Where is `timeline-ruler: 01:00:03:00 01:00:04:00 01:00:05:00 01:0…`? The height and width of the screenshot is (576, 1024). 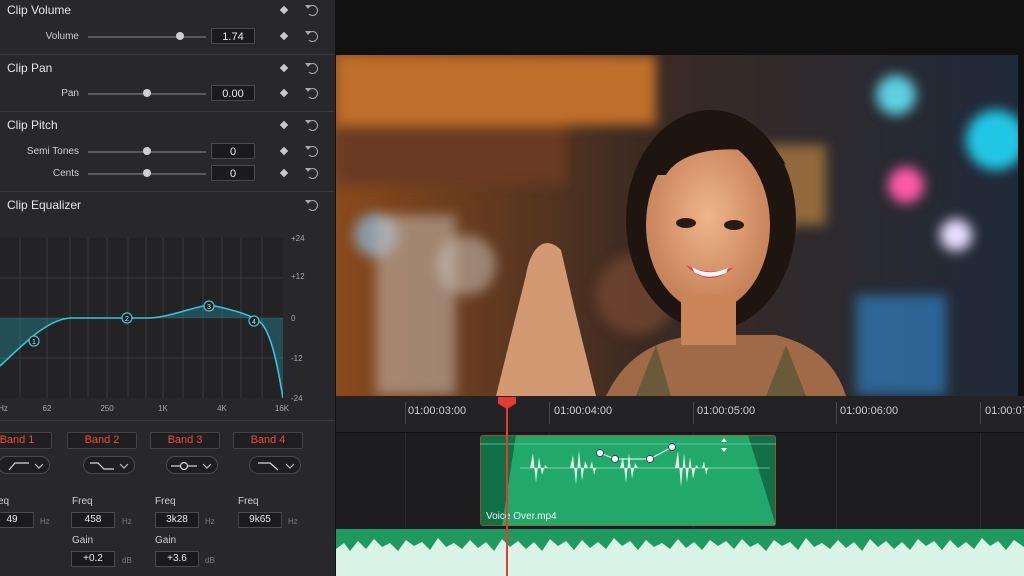 timeline-ruler: 01:00:03:00 01:00:04:00 01:00:05:00 01:0… is located at coordinates (680, 414).